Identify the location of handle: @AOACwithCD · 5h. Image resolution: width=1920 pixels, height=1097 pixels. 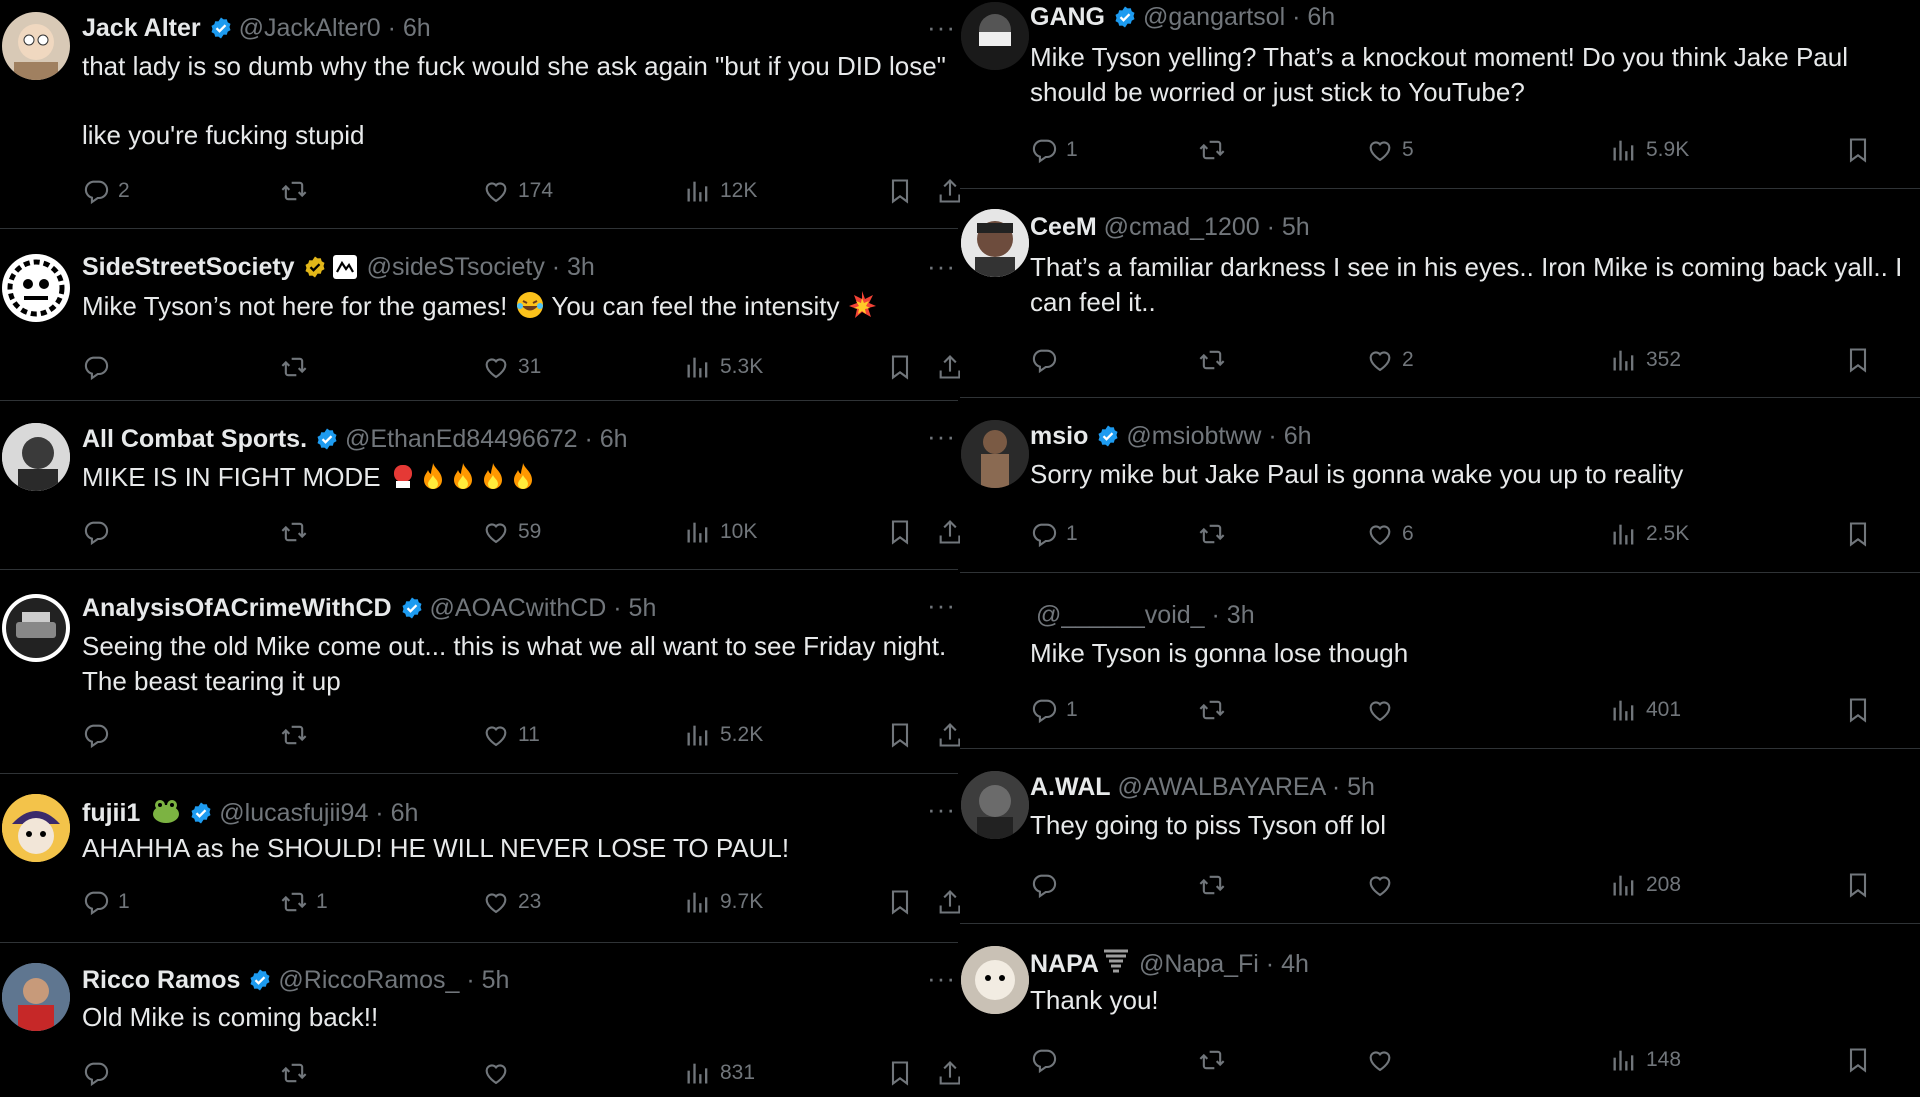
(543, 608).